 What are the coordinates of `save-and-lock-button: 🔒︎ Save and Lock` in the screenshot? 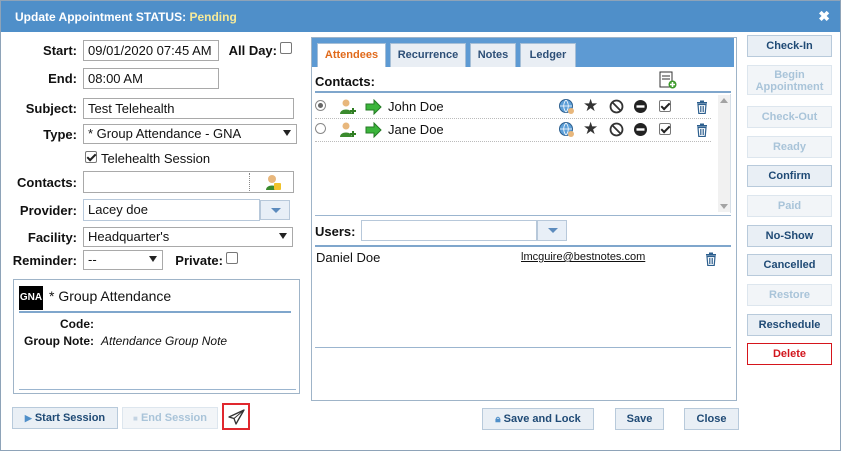 It's located at (538, 419).